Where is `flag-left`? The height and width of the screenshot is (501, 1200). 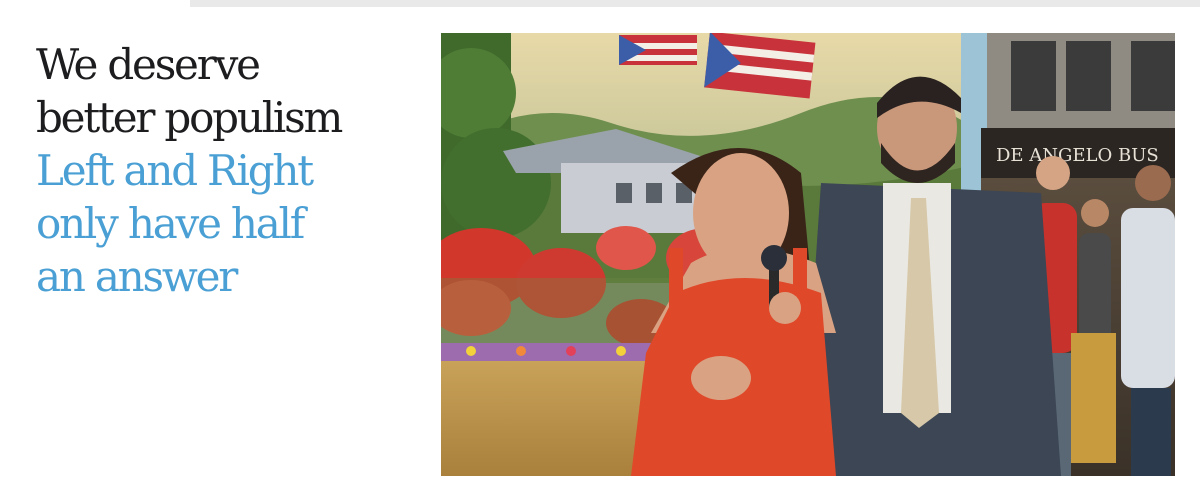 flag-left is located at coordinates (658, 50).